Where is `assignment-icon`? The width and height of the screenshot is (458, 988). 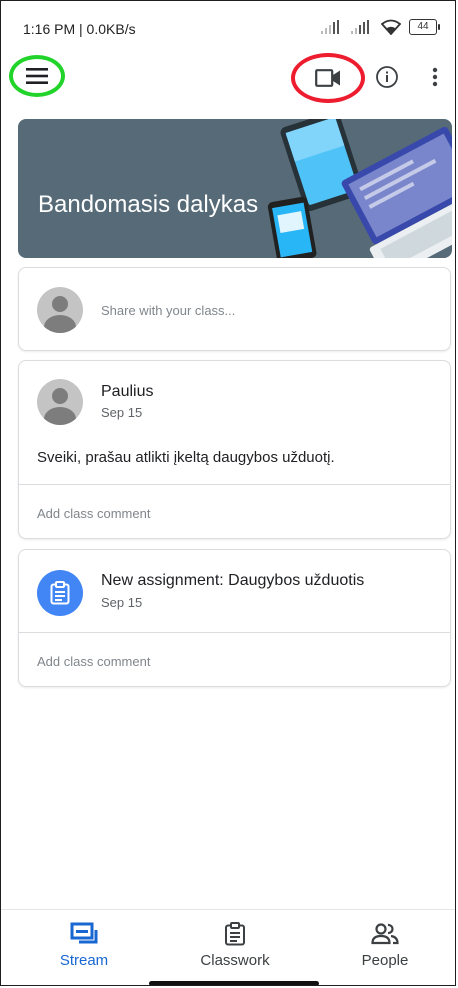
assignment-icon is located at coordinates (60, 593).